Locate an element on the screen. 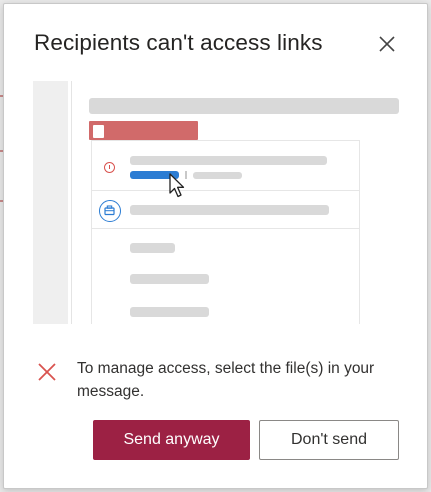 Image resolution: width=431 pixels, height=492 pixels. close-button is located at coordinates (387, 44).